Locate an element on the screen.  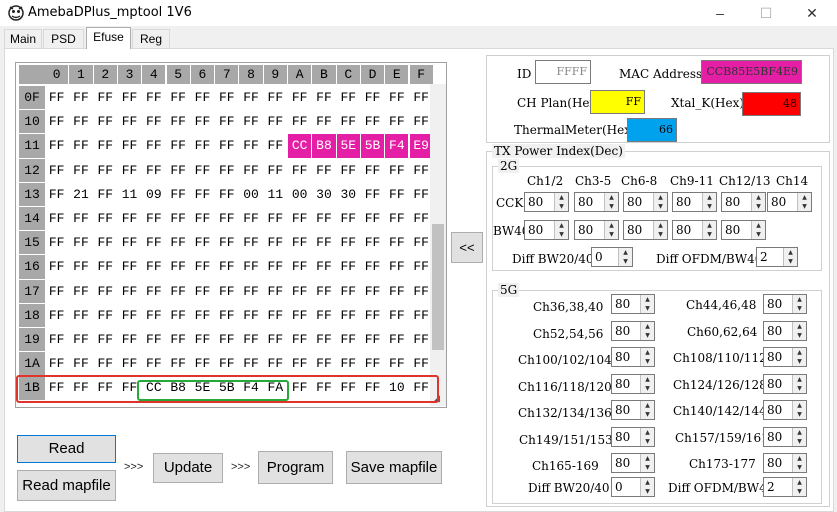
grid-cell: 11 is located at coordinates (129, 194).